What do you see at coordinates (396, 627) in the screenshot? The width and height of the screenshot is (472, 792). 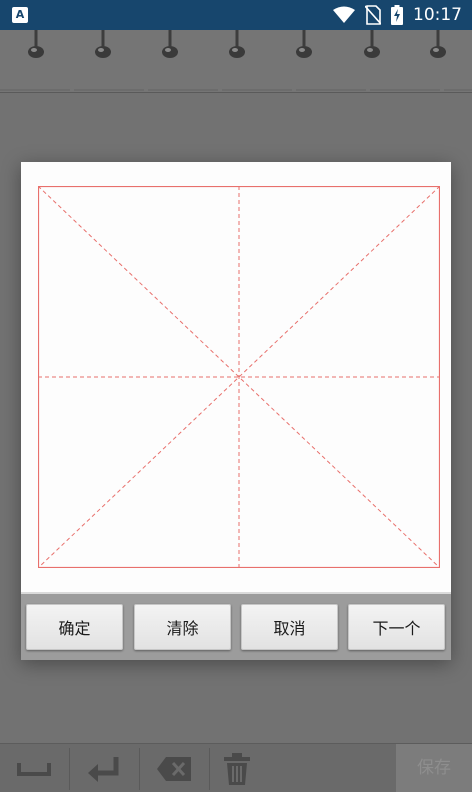 I see `next-button: 下一个` at bounding box center [396, 627].